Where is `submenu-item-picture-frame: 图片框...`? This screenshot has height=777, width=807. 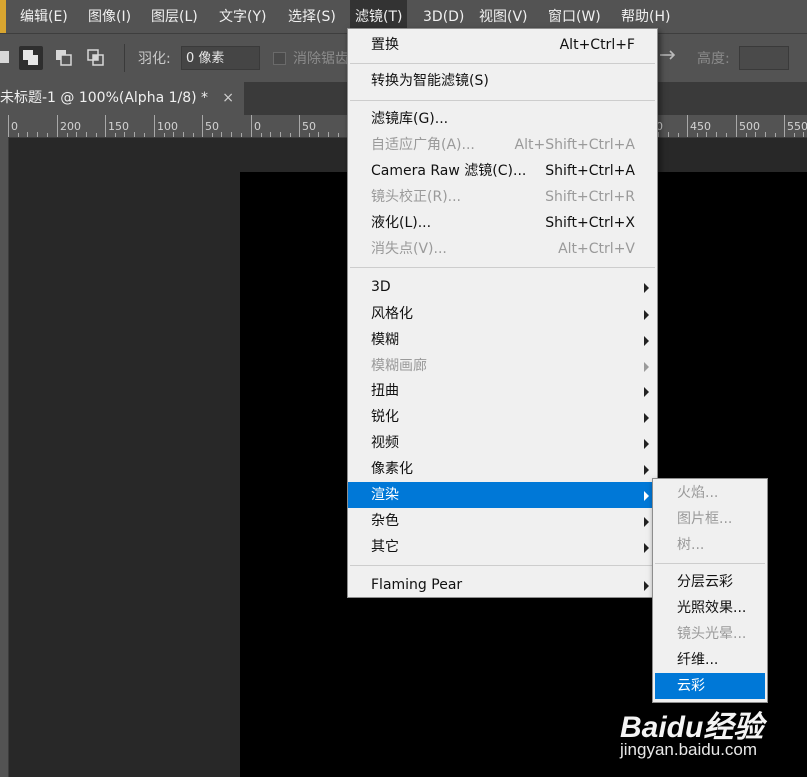
submenu-item-picture-frame: 图片框... is located at coordinates (710, 519).